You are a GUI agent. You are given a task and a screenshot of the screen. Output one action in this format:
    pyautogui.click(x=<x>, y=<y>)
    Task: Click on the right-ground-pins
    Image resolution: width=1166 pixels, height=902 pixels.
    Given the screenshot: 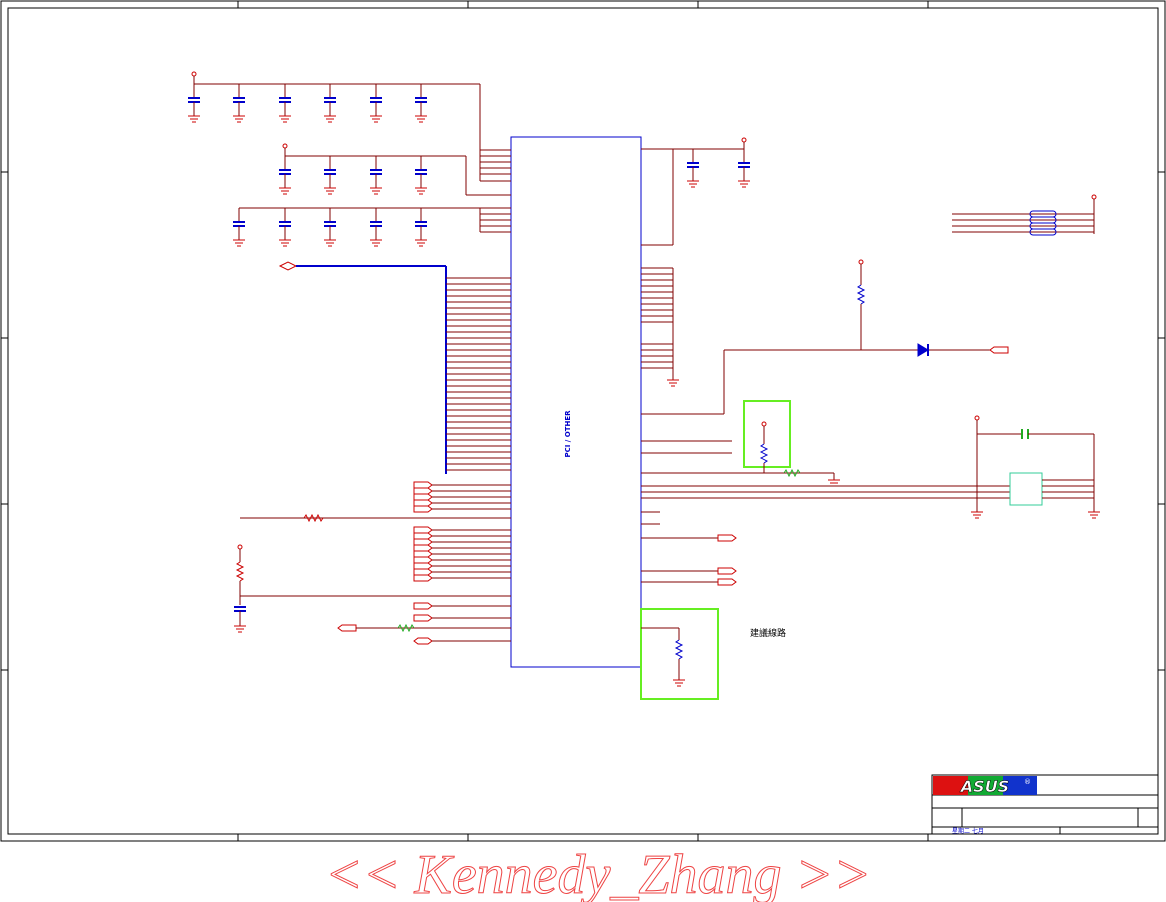 What is the action you would take?
    pyautogui.click(x=660, y=327)
    